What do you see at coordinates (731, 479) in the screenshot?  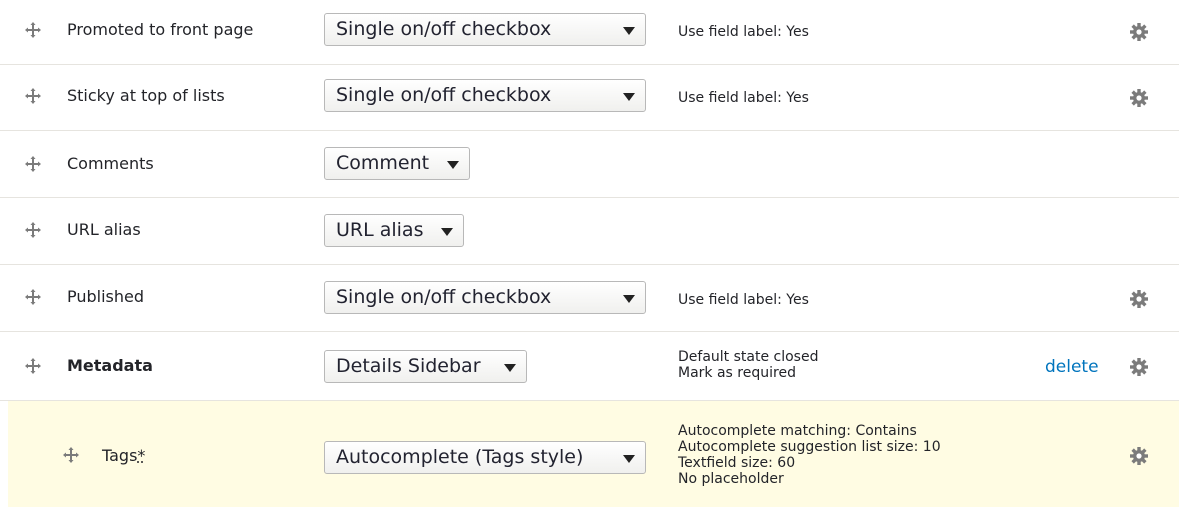 I see `summary-line: No placeholder` at bounding box center [731, 479].